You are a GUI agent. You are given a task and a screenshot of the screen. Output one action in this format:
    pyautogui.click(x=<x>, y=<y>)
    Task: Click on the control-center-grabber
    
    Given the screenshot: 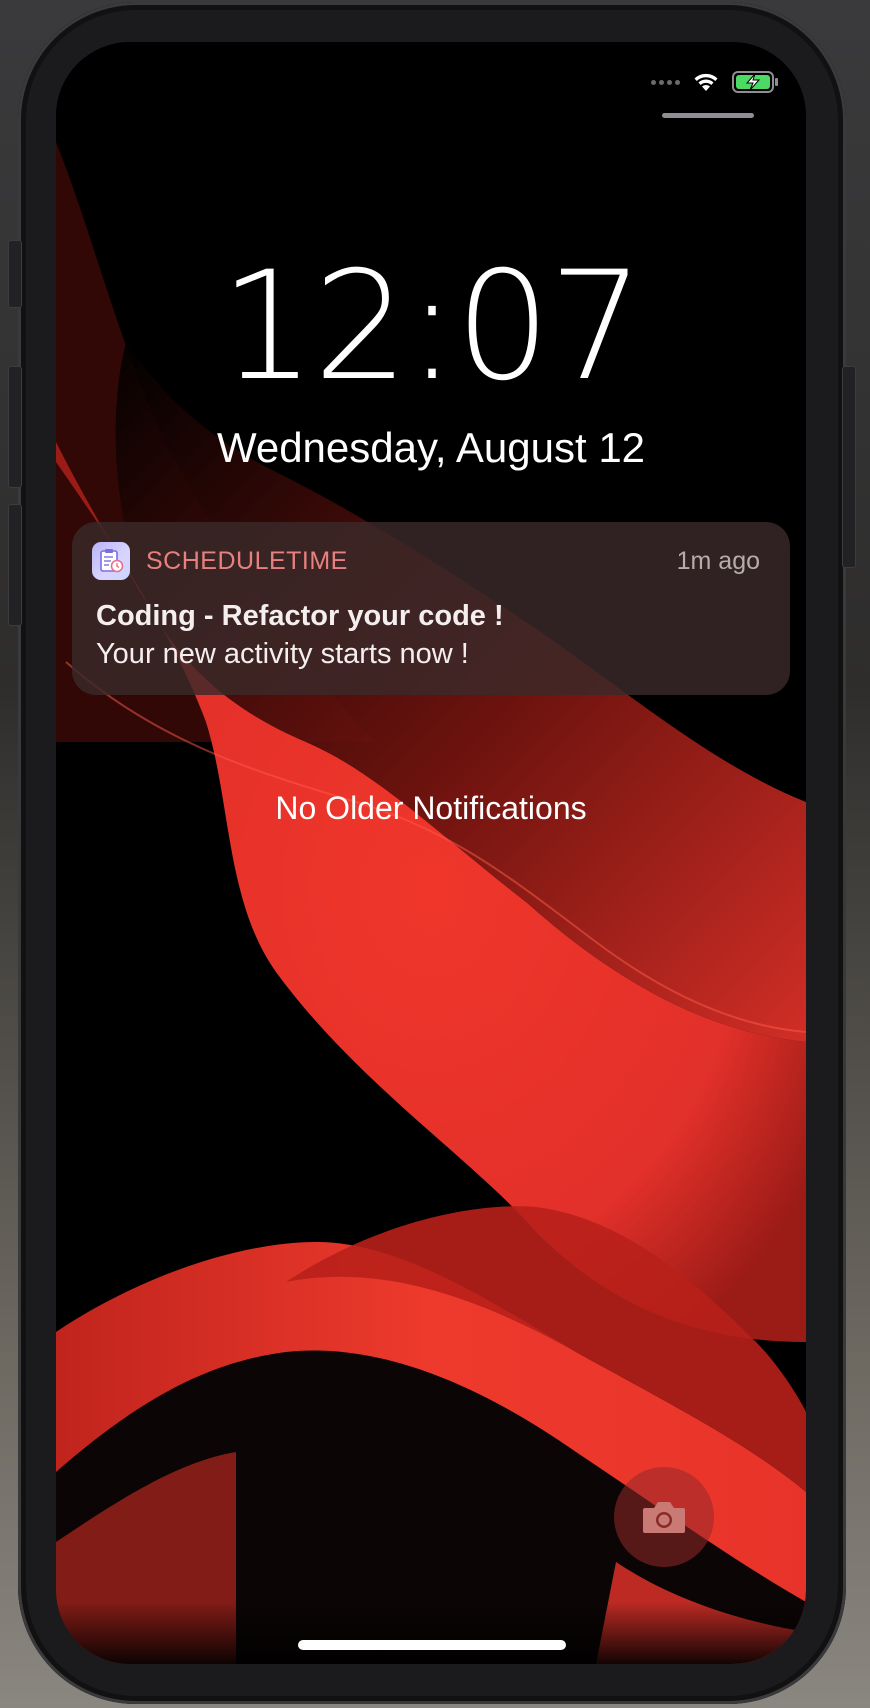 What is the action you would take?
    pyautogui.click(x=708, y=115)
    